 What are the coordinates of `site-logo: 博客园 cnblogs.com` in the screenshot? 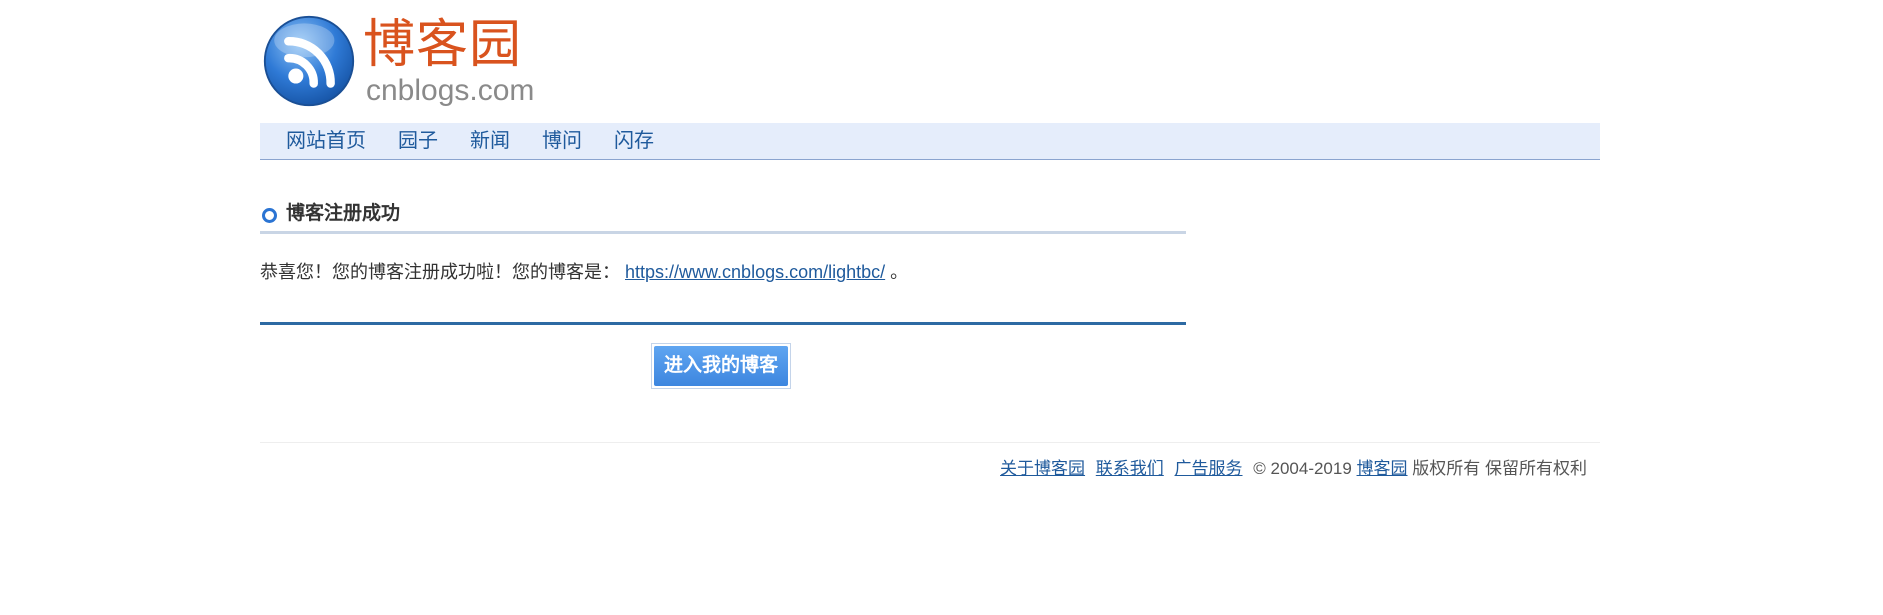 It's located at (397, 62).